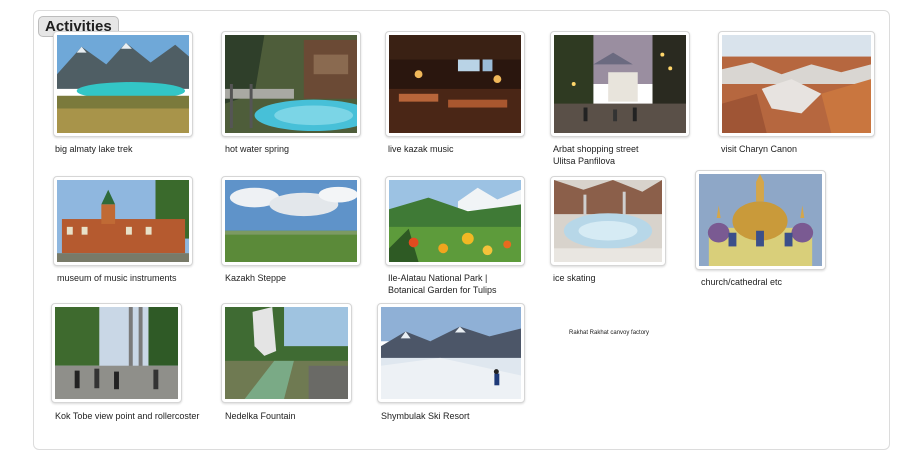  I want to click on note-text: Rakhat Rakhat canvoy factory, so click(609, 333).